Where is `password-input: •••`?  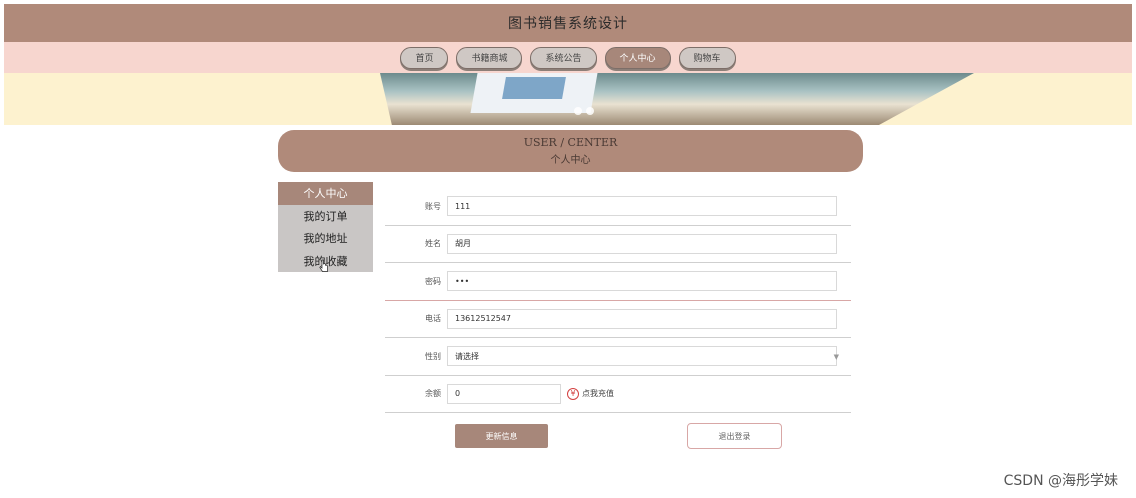
password-input: ••• is located at coordinates (642, 281).